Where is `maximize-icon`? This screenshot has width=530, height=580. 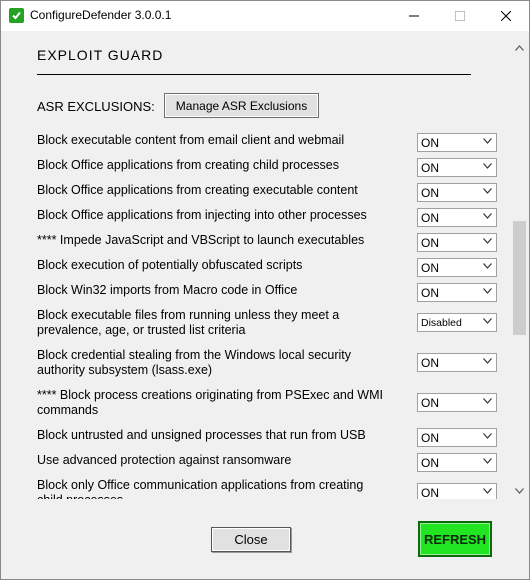 maximize-icon is located at coordinates (460, 16).